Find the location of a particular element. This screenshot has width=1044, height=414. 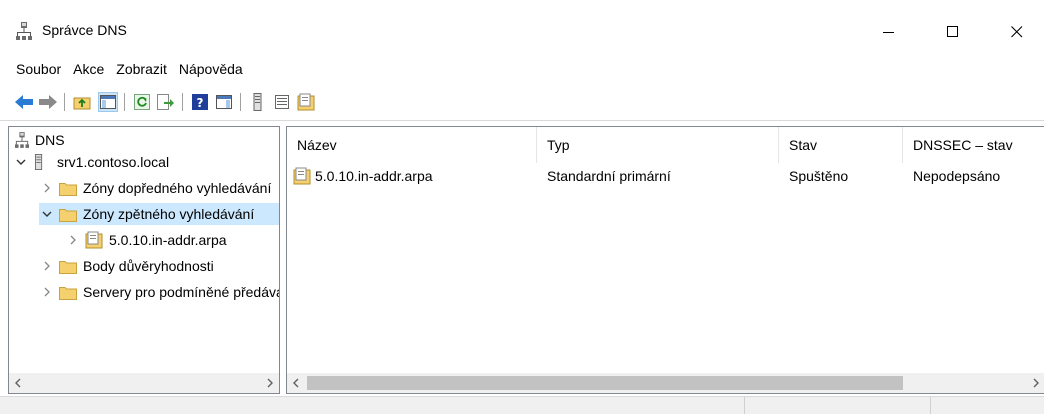

show-hide-console-tree-button is located at coordinates (108, 102).